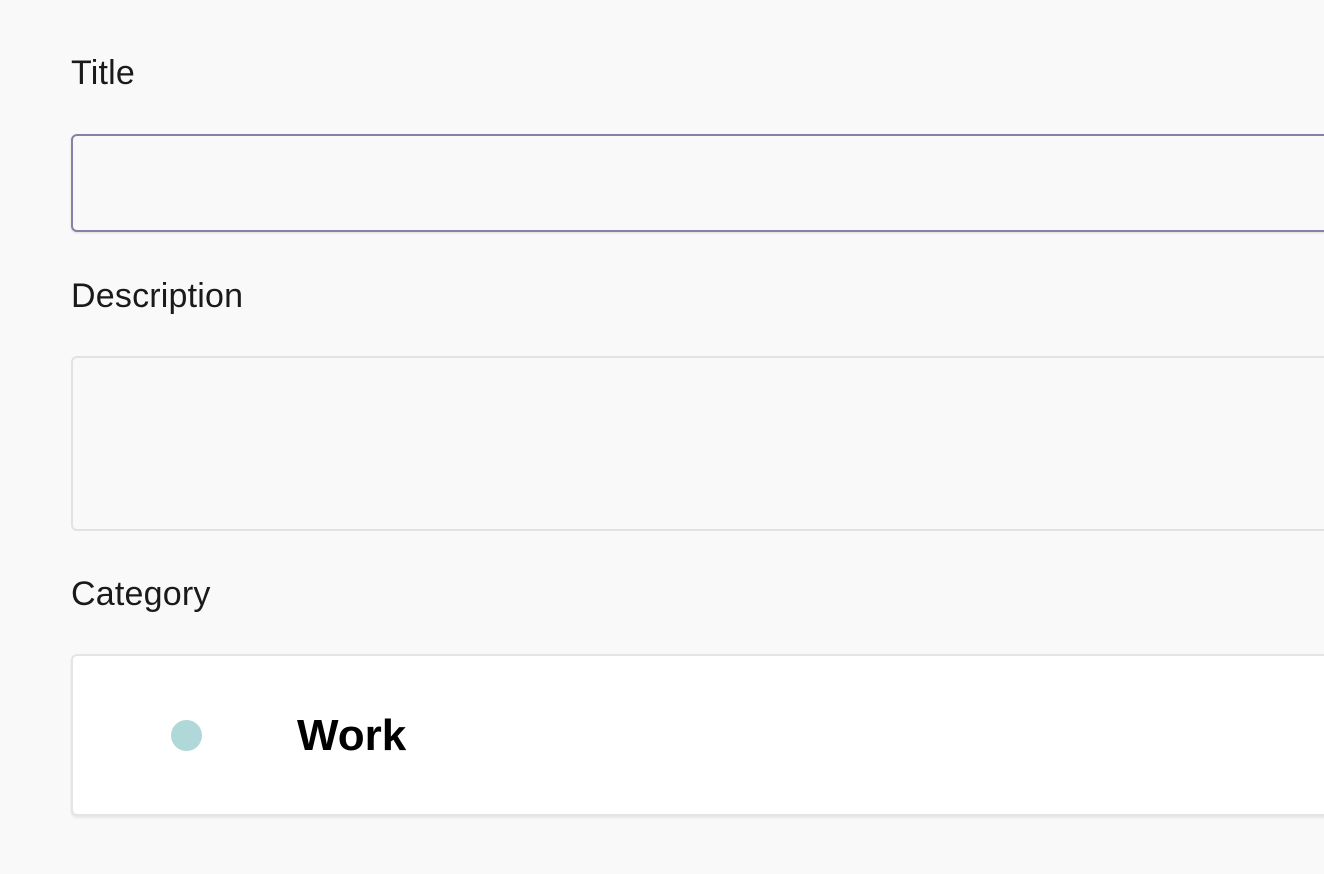 This screenshot has height=874, width=1324. Describe the element at coordinates (141, 594) in the screenshot. I see `category-label: Category` at that location.